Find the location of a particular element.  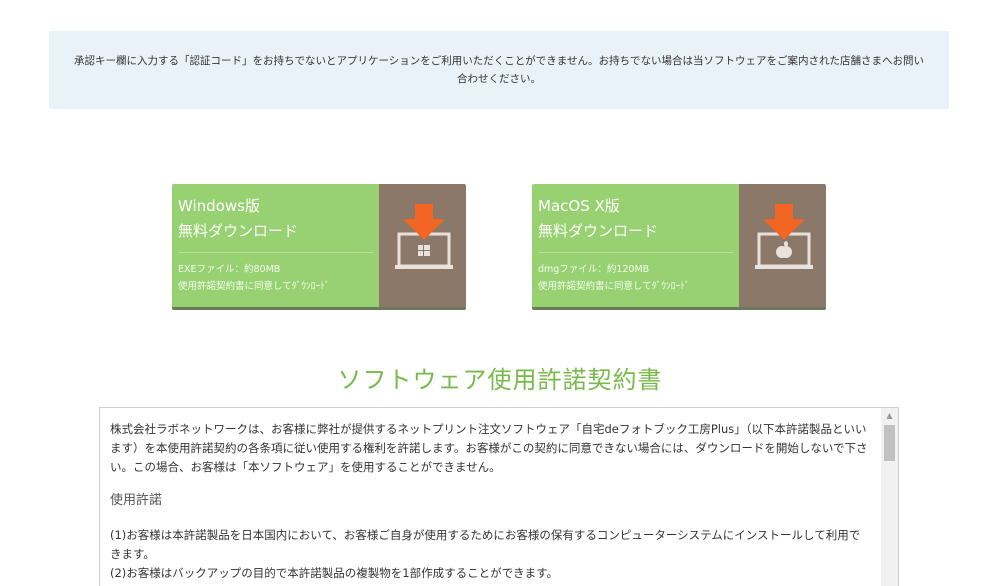

windows-download-subtitle: 無料ダウンロード is located at coordinates (238, 231).